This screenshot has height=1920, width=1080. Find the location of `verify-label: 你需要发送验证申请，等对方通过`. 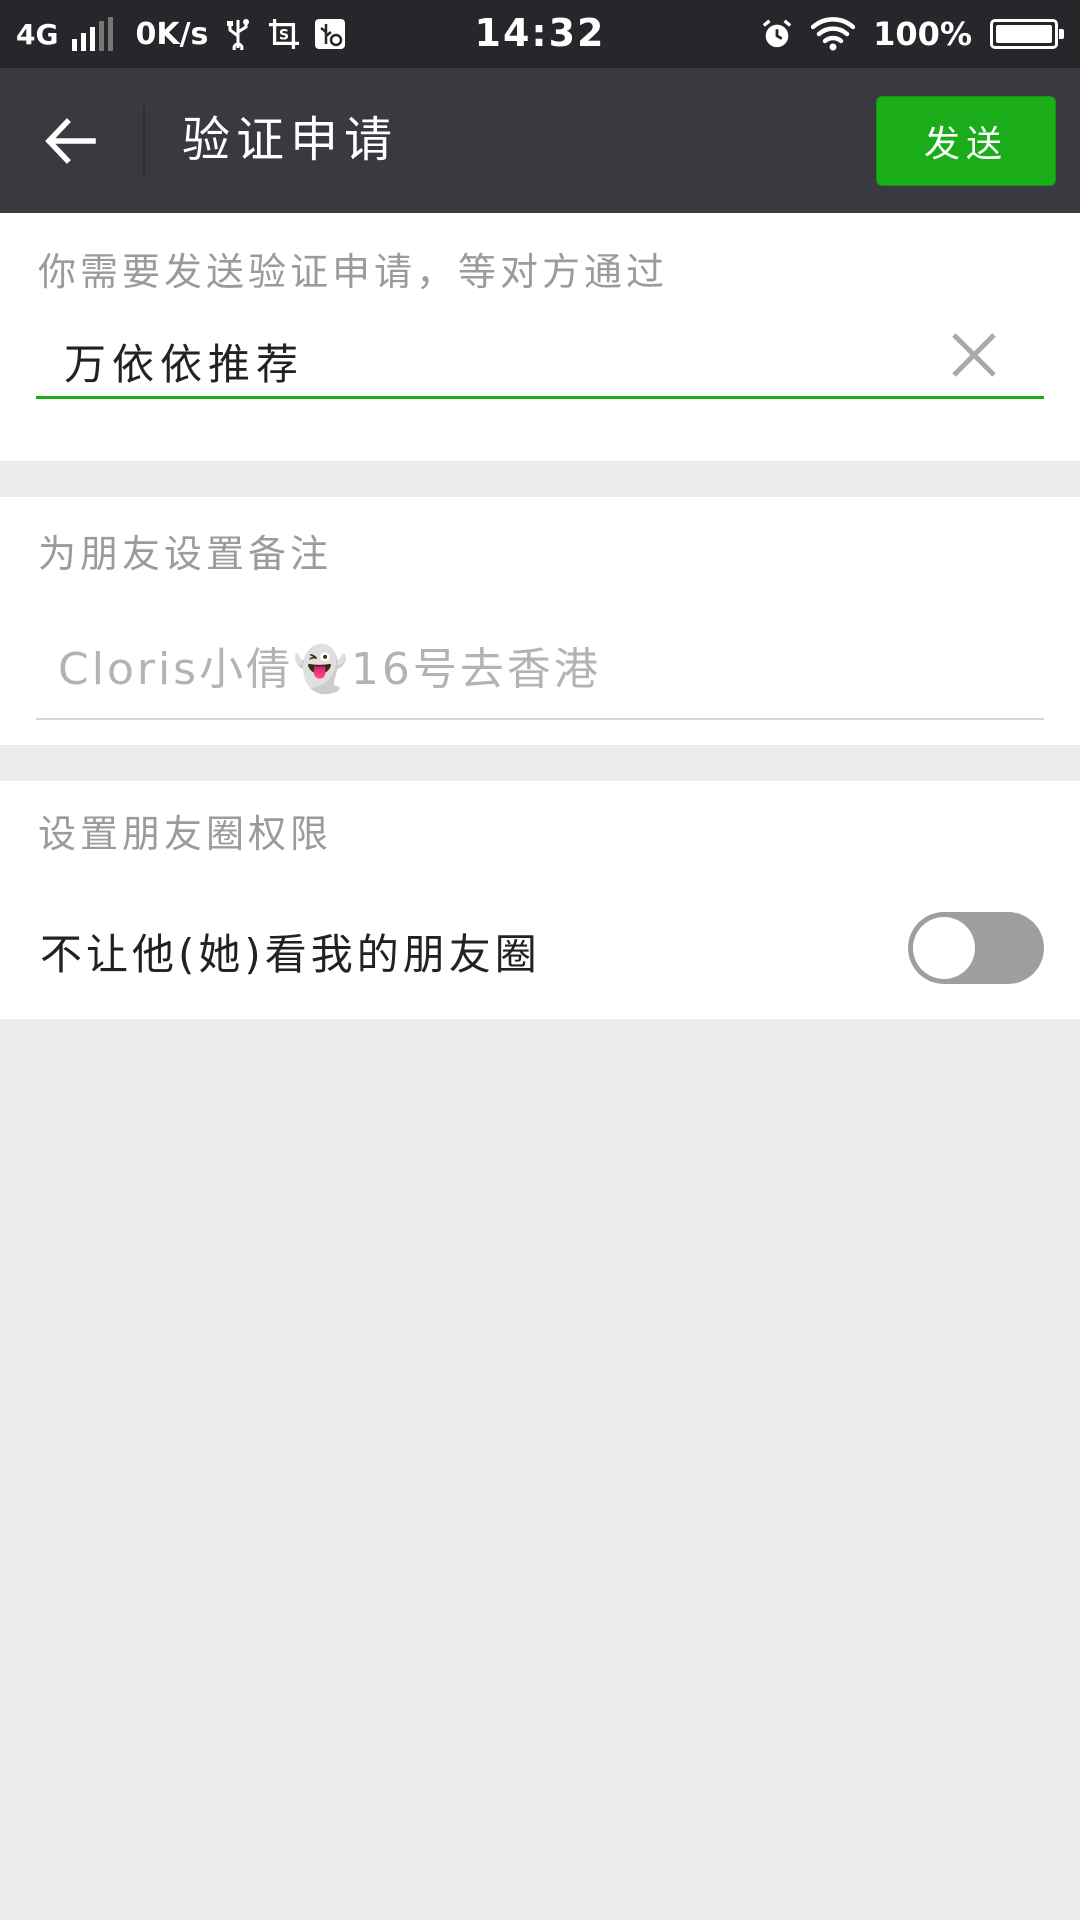

verify-label: 你需要发送验证申请，等对方通过 is located at coordinates (353, 272).